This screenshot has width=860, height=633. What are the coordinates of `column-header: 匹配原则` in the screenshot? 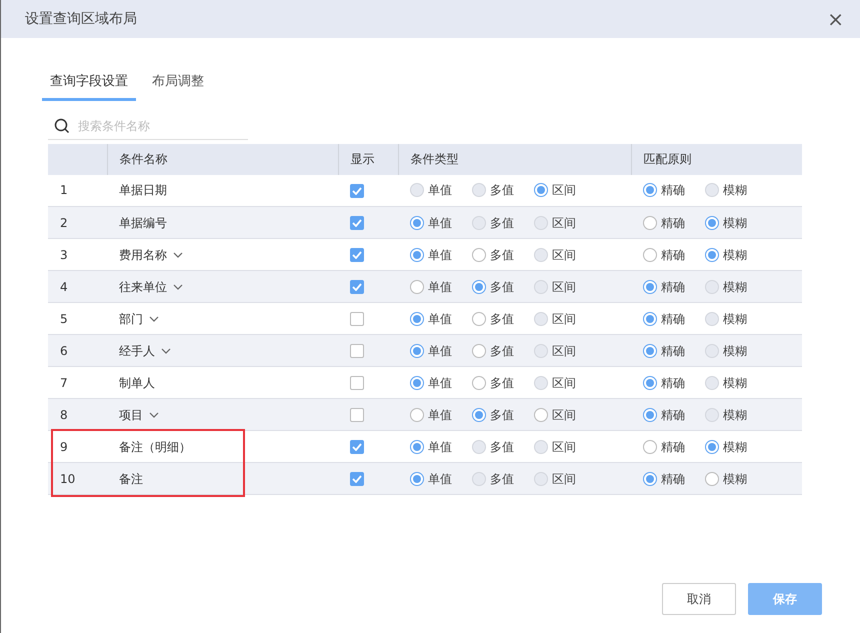 It's located at (668, 159).